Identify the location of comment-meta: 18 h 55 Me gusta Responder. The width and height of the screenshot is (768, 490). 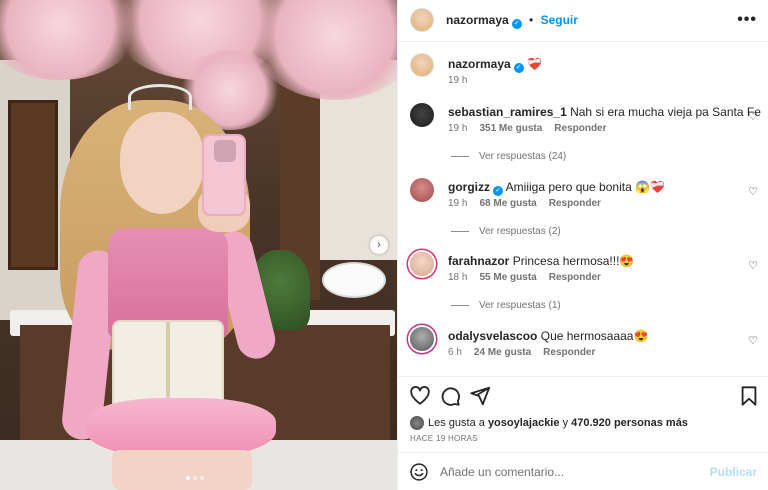
(530, 277).